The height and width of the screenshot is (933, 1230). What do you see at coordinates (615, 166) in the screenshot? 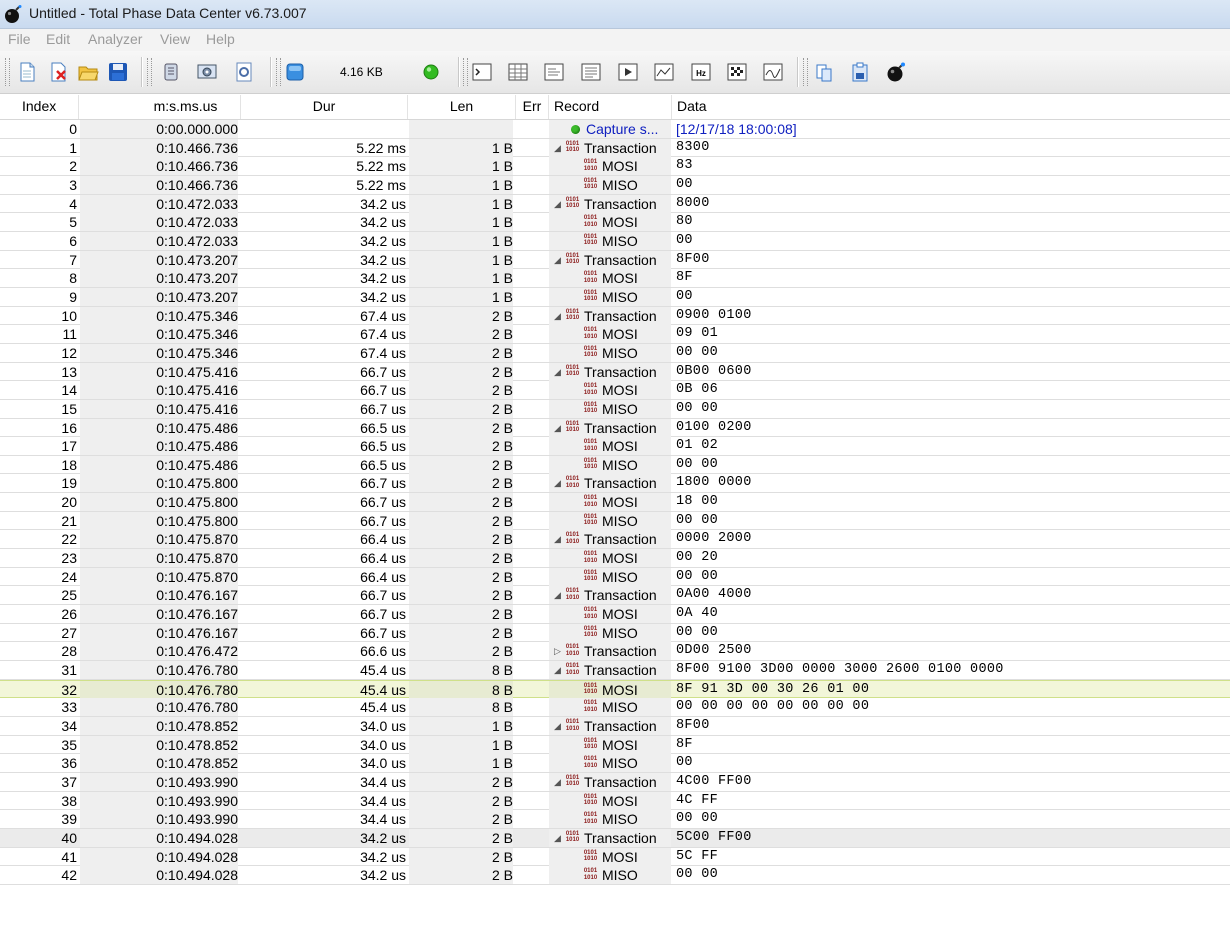
I see `table-row: 2 0:10.466.736 5.22 ms 1 B 0101 1010 MOSI 83` at bounding box center [615, 166].